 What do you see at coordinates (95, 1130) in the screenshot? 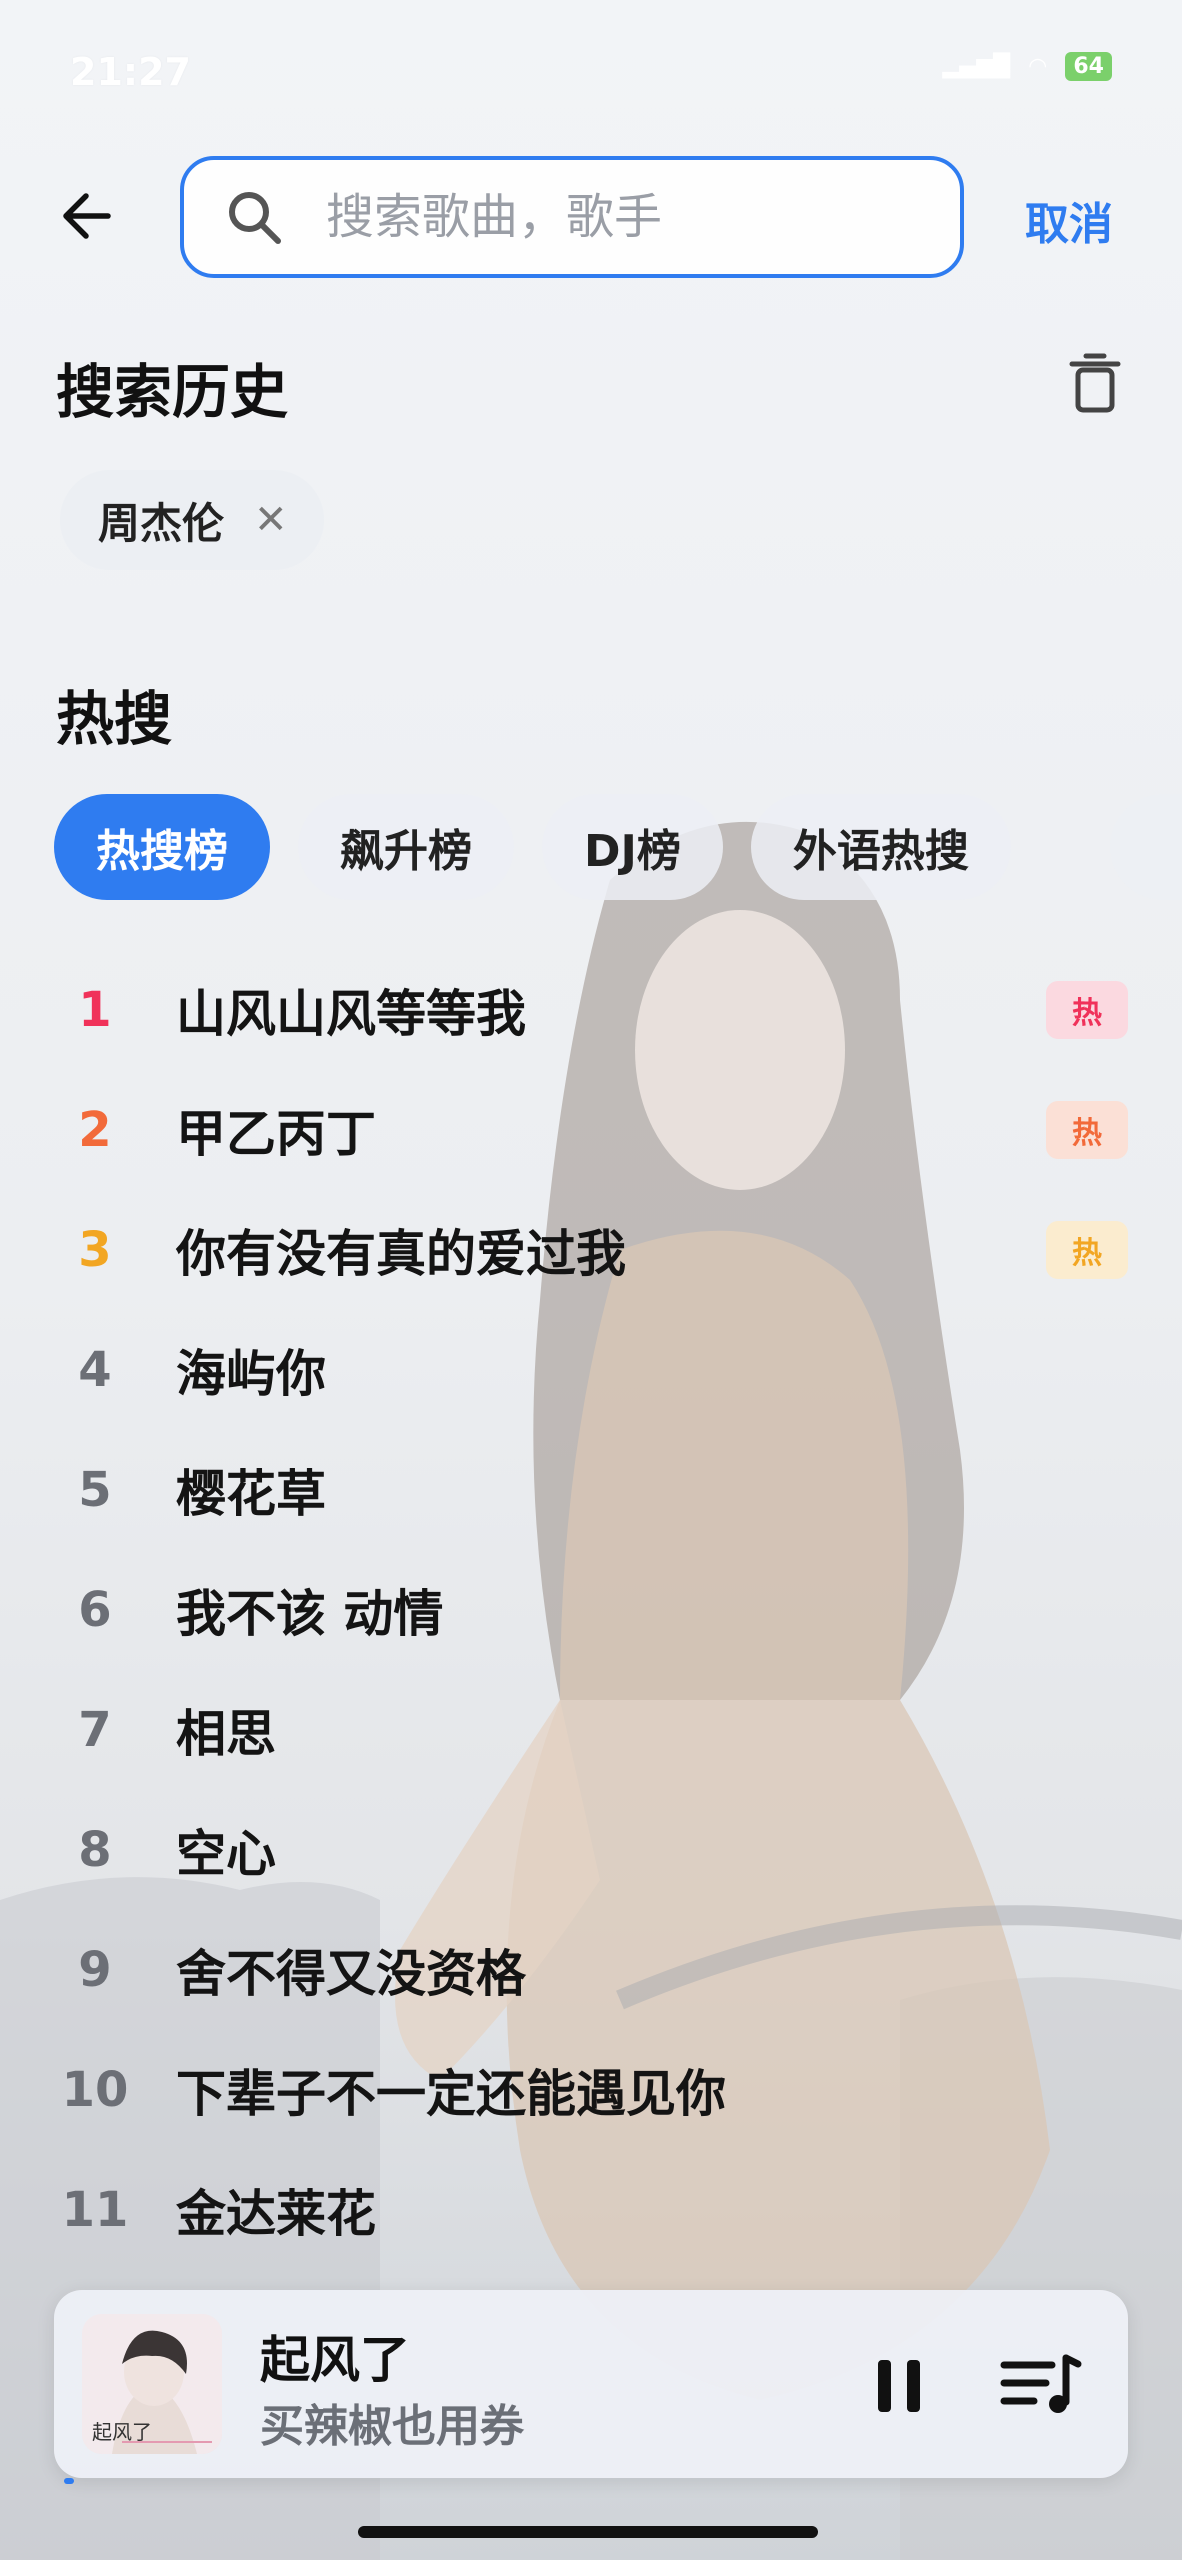
I see `rank-number: 2` at bounding box center [95, 1130].